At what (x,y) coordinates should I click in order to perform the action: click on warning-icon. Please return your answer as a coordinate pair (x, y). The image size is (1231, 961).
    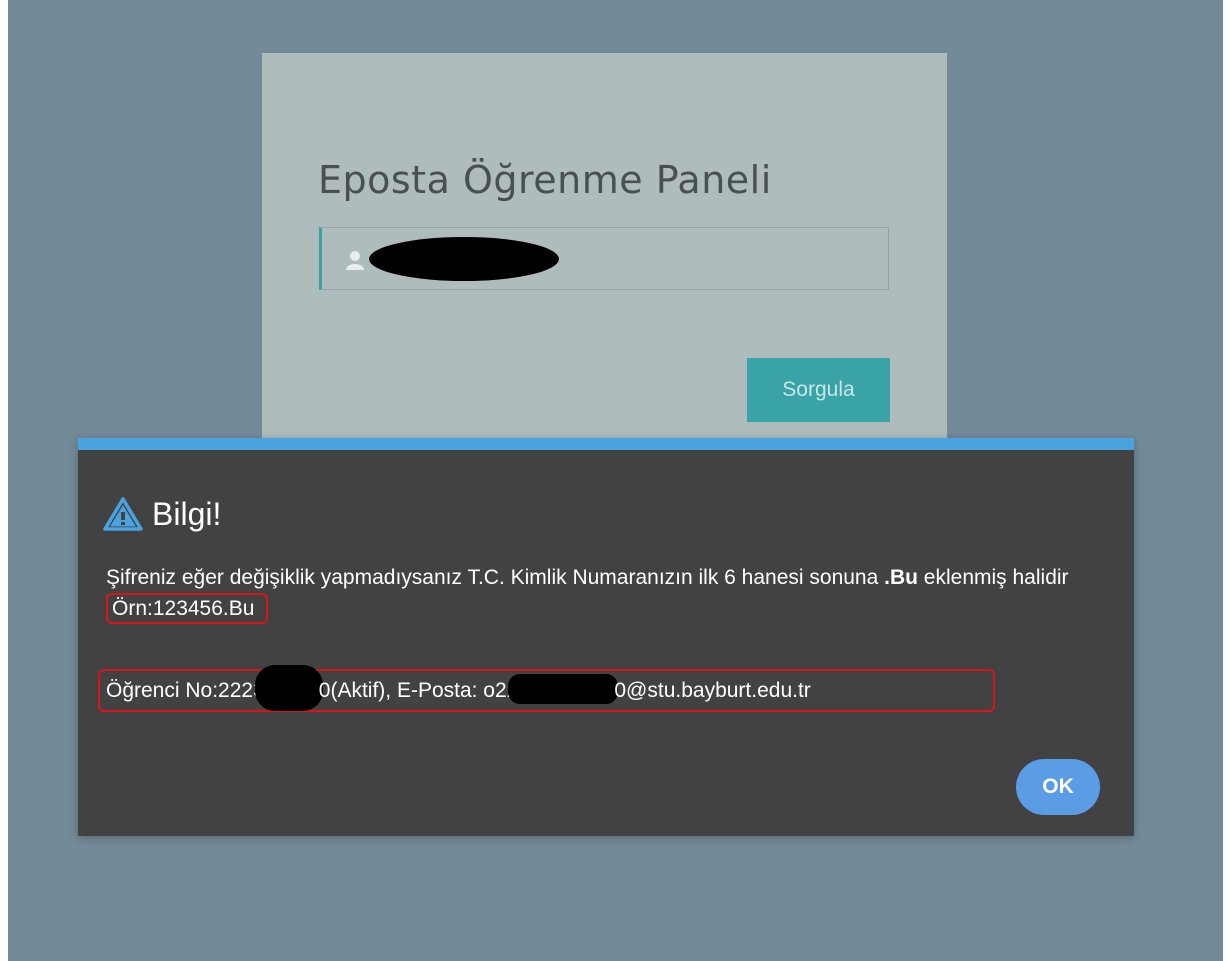
    Looking at the image, I should click on (123, 514).